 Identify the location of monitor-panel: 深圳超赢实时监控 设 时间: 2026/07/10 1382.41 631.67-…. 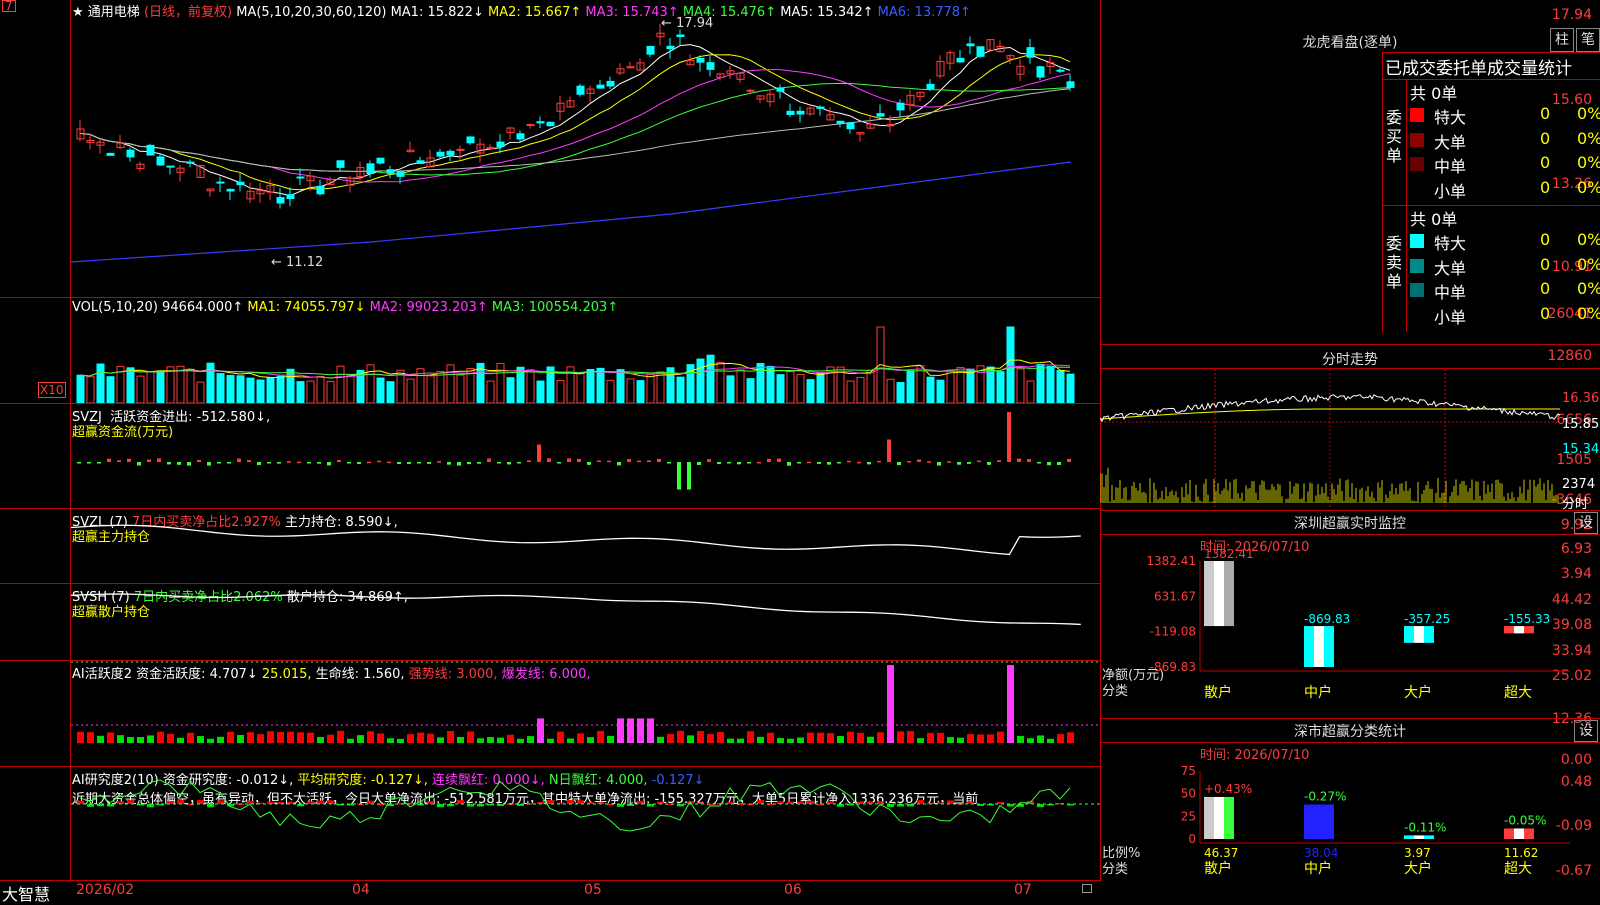
(1350, 614).